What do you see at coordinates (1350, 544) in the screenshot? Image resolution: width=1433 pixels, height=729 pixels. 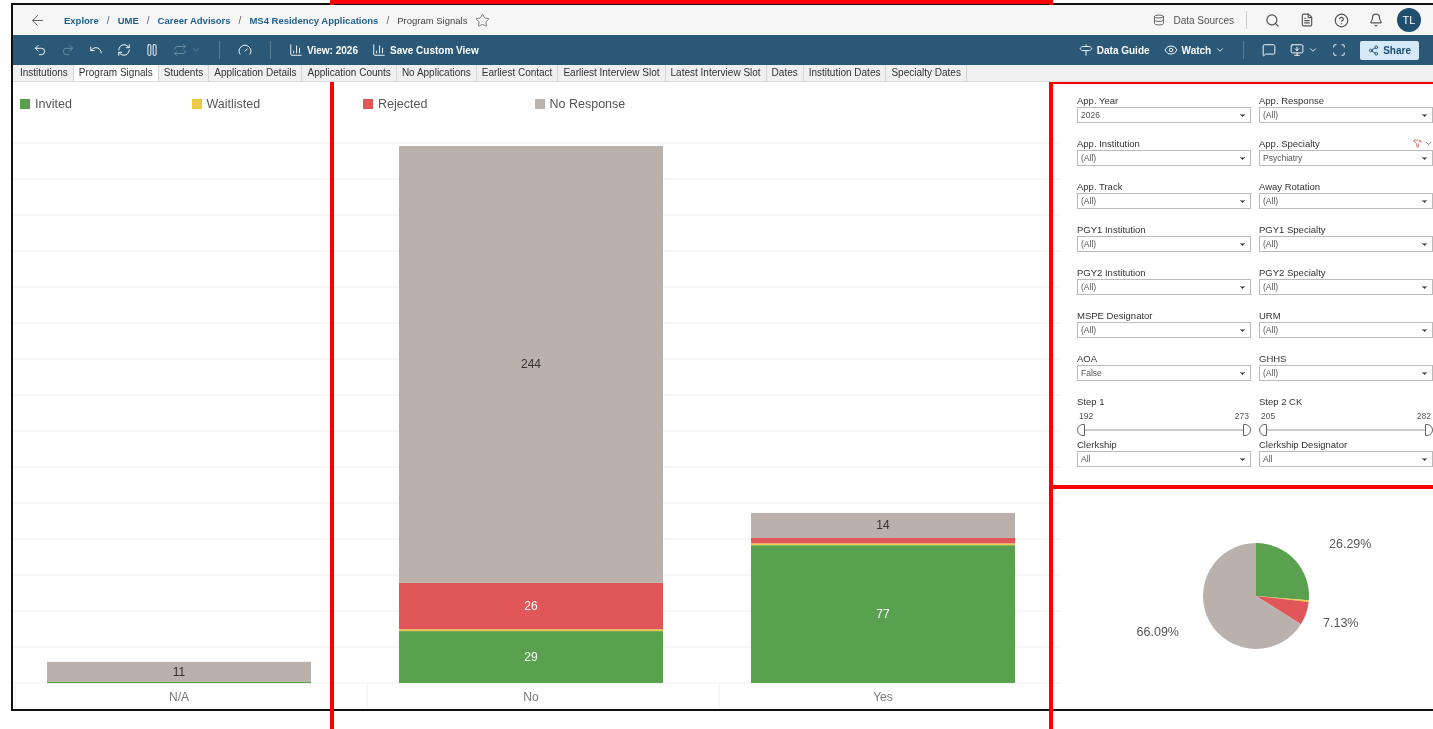 I see `percent-label: 26.29%` at bounding box center [1350, 544].